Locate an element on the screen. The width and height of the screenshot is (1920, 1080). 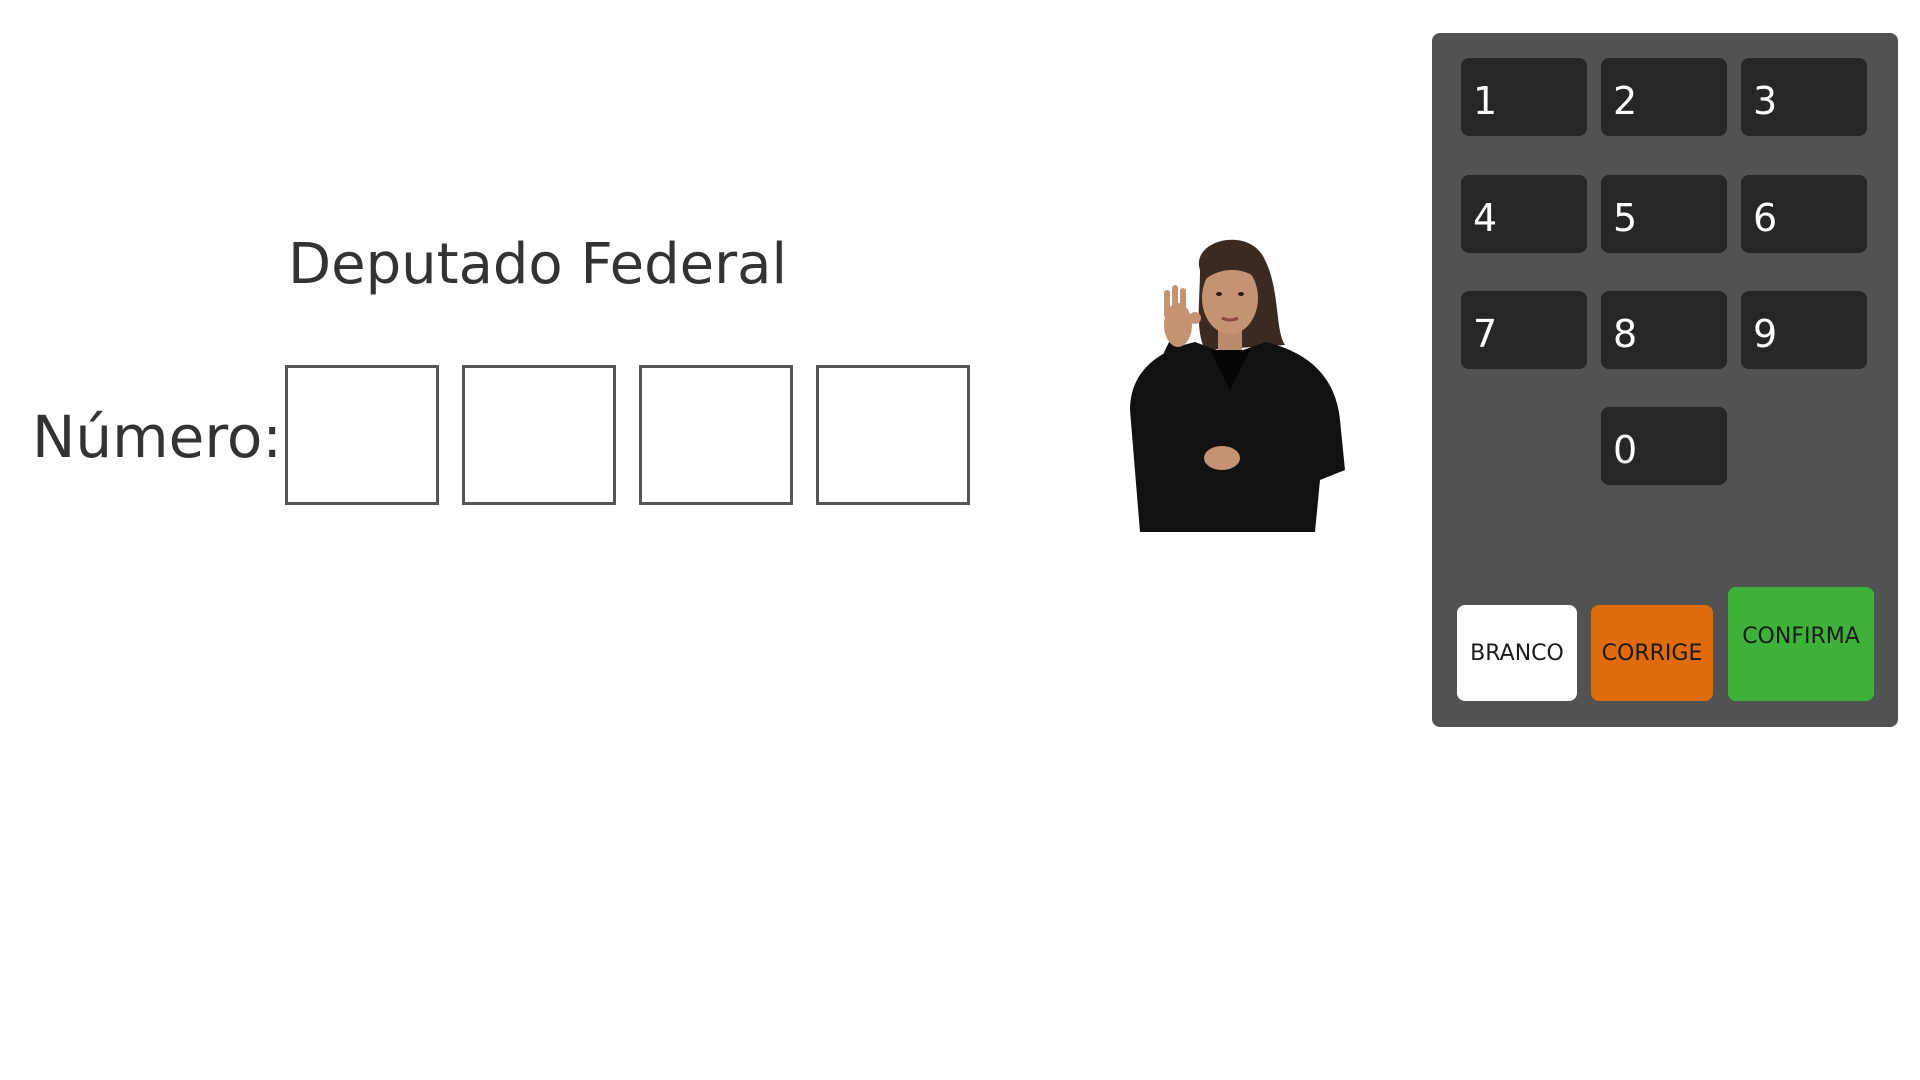
key-2: 2 is located at coordinates (1664, 97).